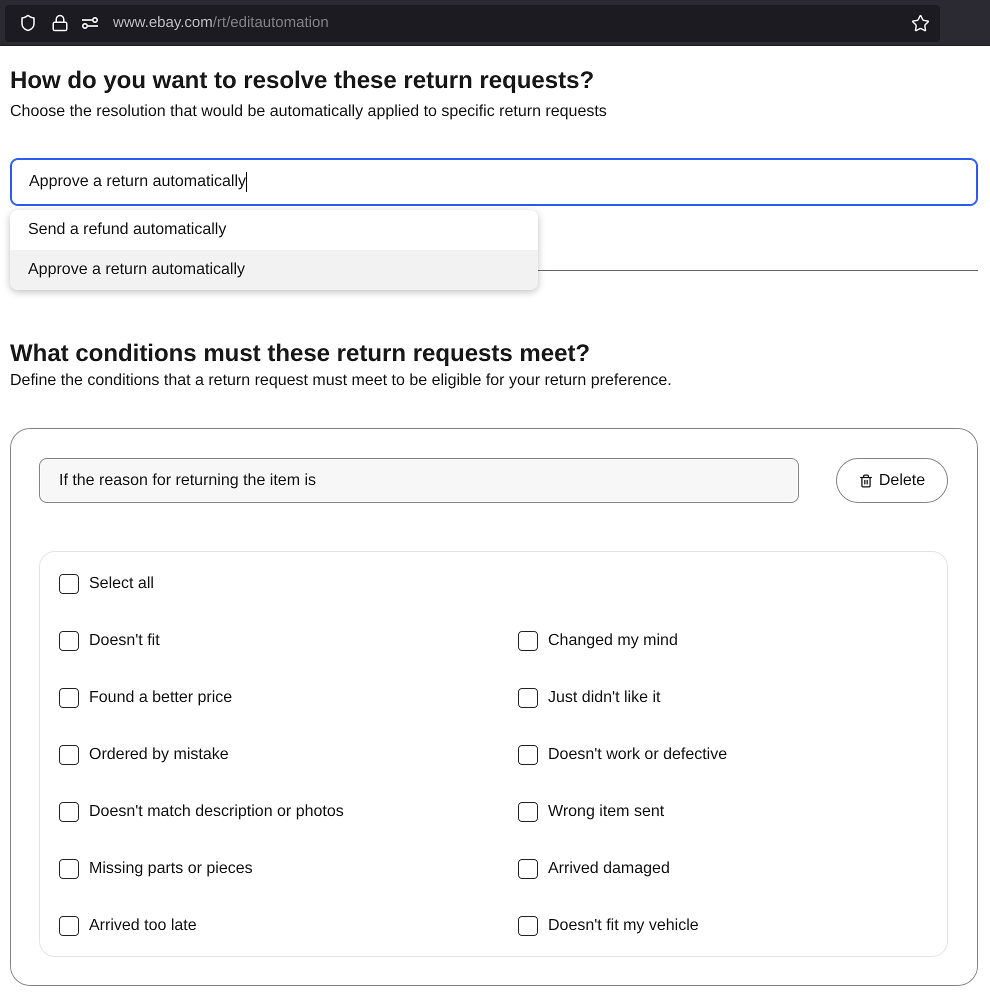 The width and height of the screenshot is (990, 999). I want to click on permissions-icon, so click(90, 23).